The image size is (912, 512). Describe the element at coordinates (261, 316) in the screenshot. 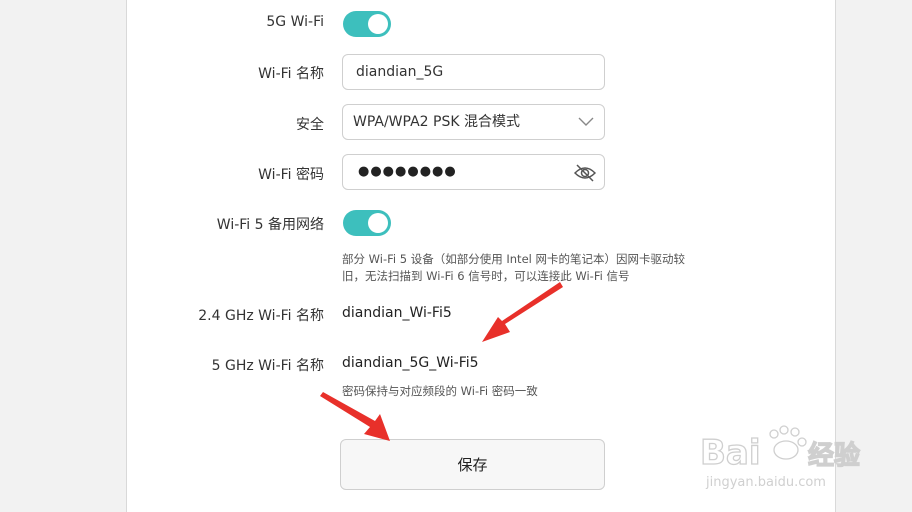

I see `name-24ghz-label: 2.4 GHz Wi-Fi 名称` at that location.